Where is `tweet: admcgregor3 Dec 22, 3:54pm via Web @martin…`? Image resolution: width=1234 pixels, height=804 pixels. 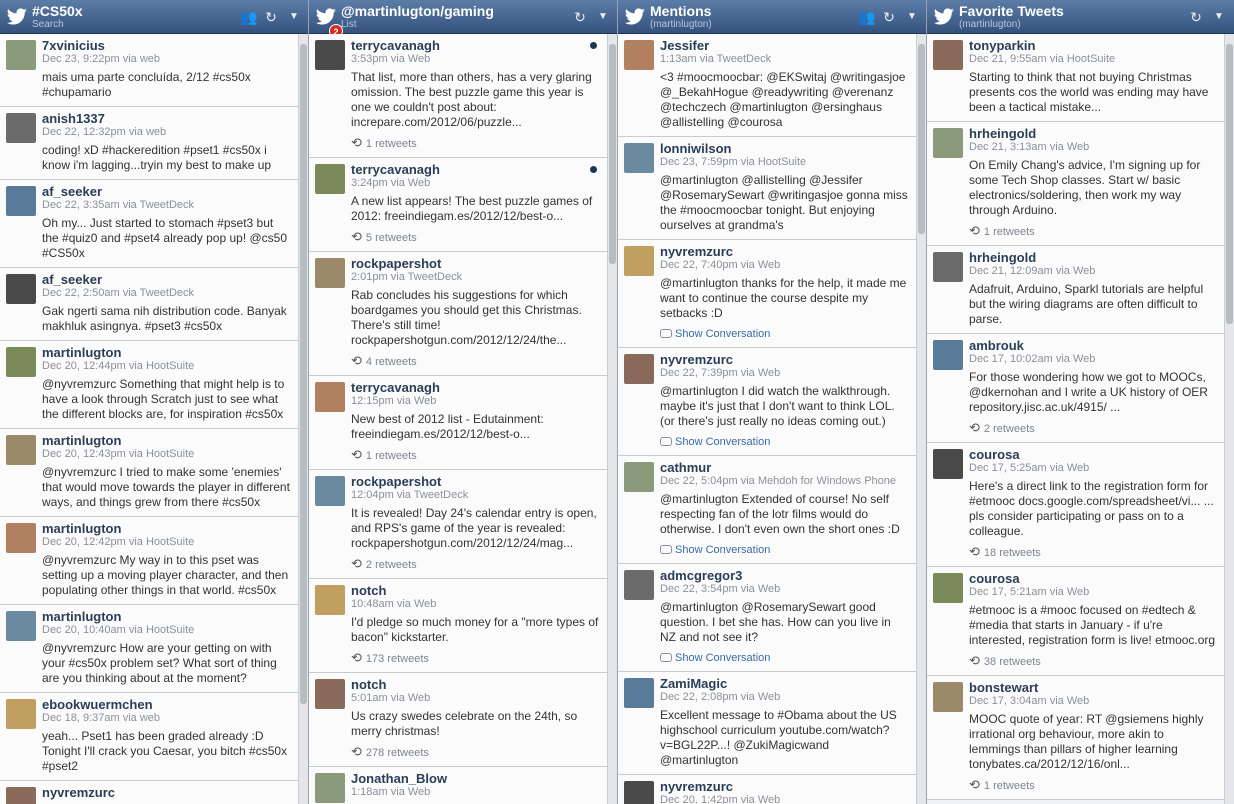 tweet: admcgregor3 Dec 22, 3:54pm via Web @martin… is located at coordinates (767, 618).